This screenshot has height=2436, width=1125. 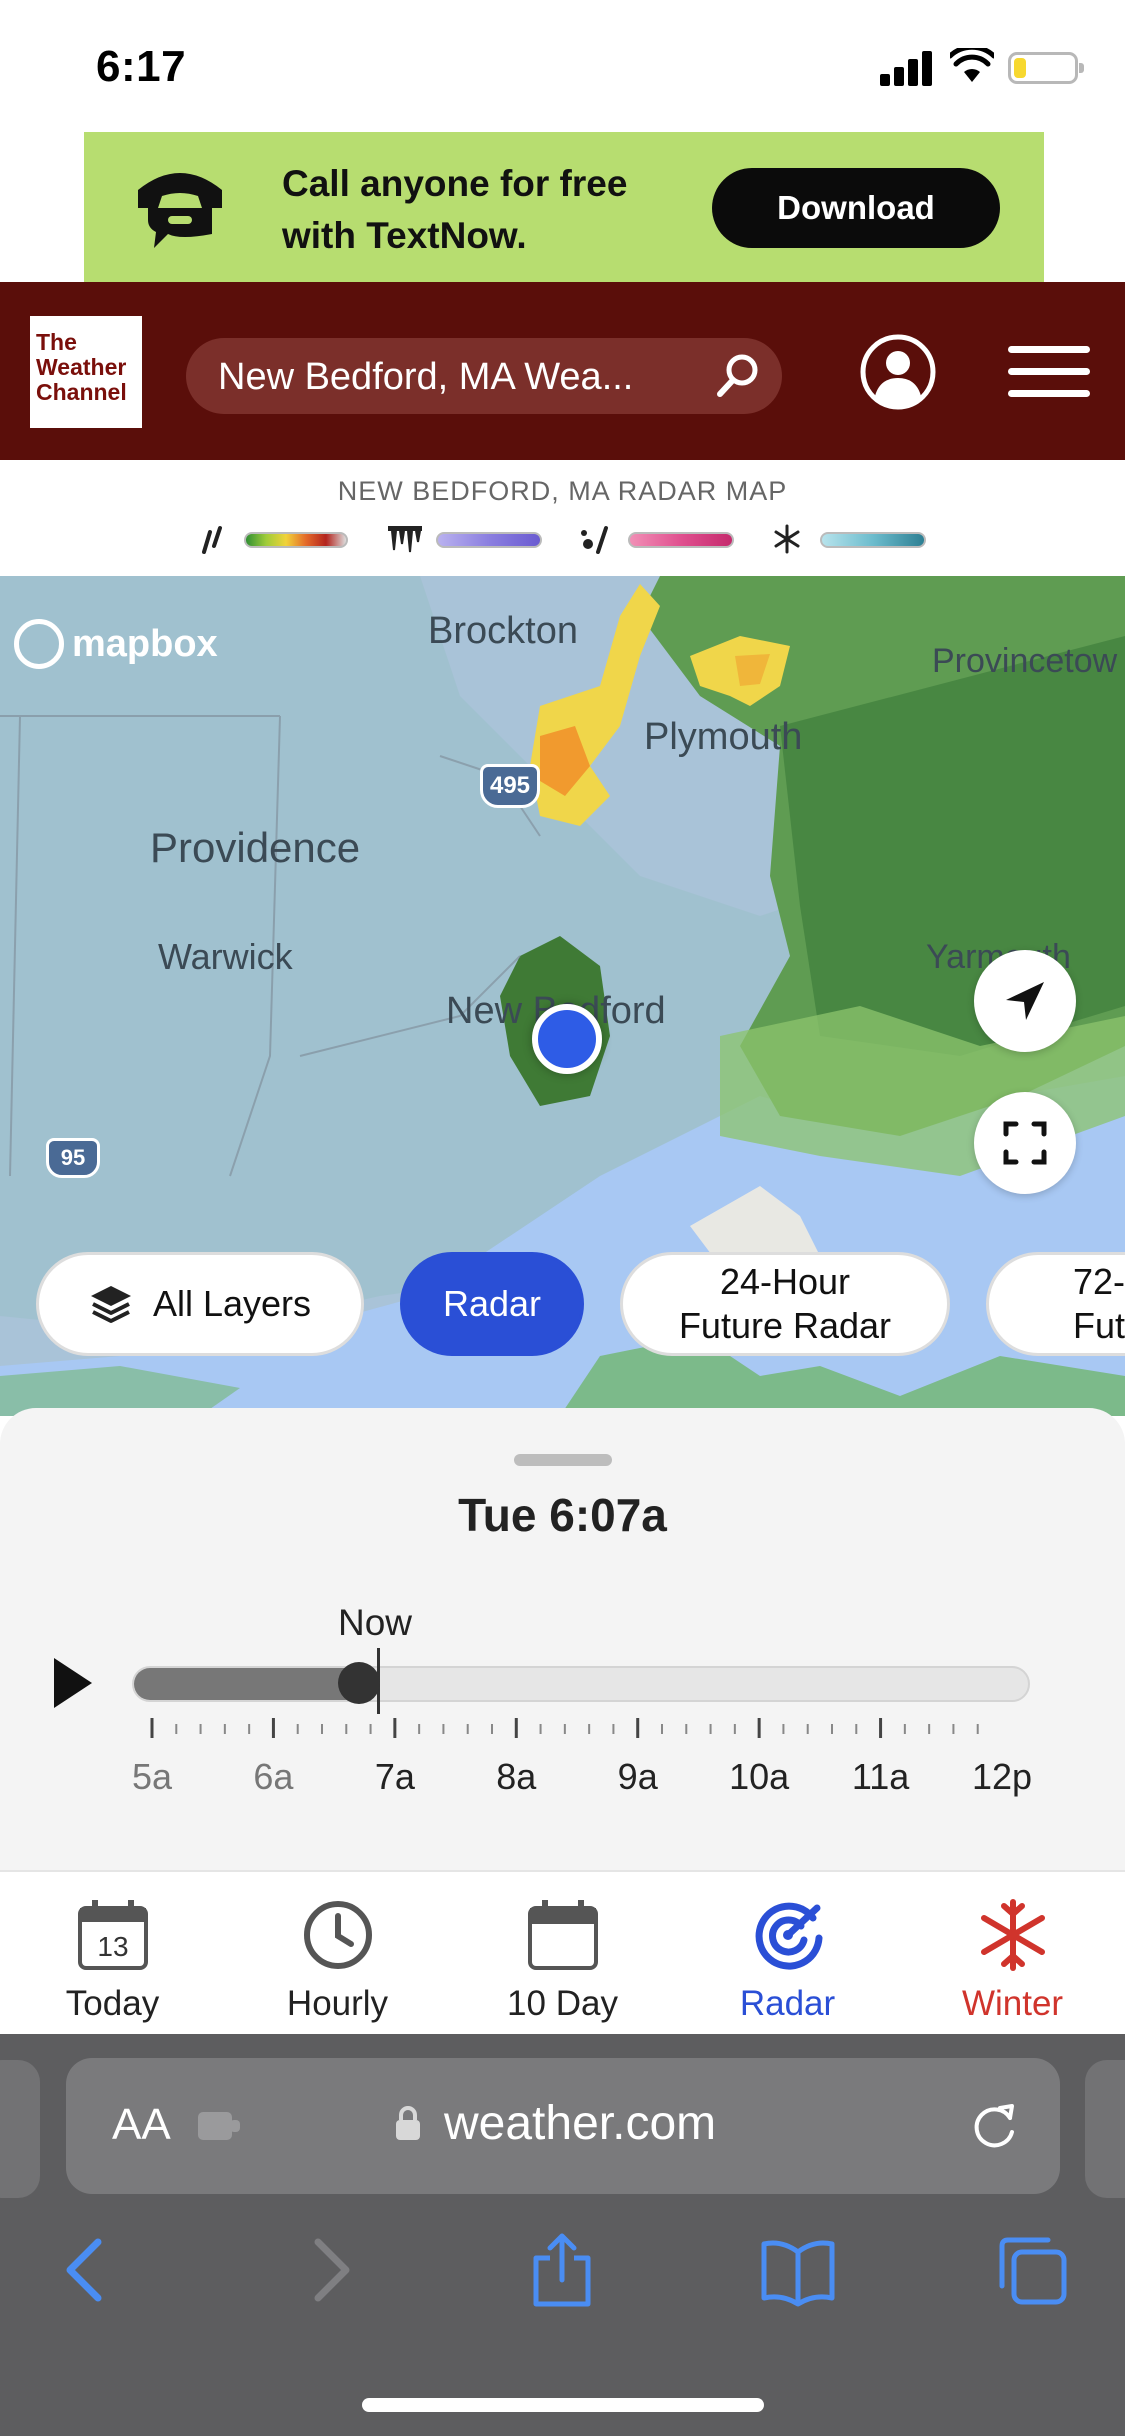 What do you see at coordinates (72, 1683) in the screenshot?
I see `play-icon` at bounding box center [72, 1683].